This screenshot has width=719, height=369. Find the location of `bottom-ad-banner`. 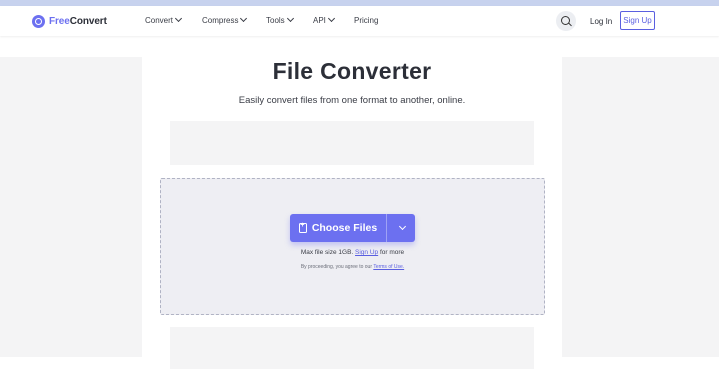

bottom-ad-banner is located at coordinates (352, 348).